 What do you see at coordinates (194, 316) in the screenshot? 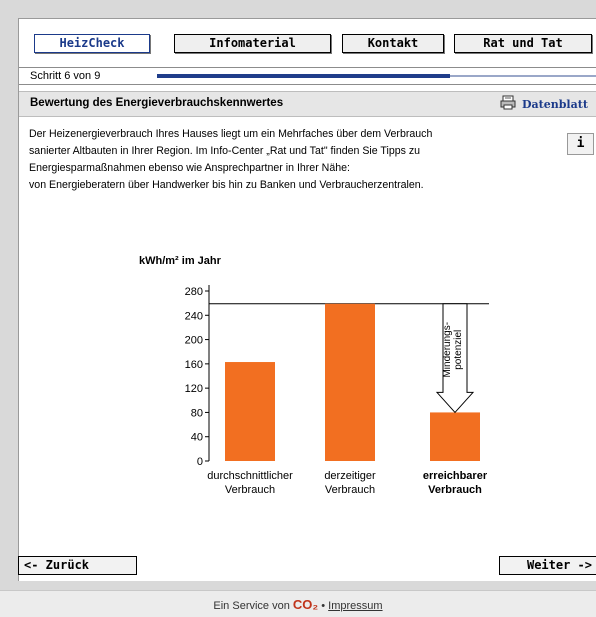
I see `y-tick-label: 240` at bounding box center [194, 316].